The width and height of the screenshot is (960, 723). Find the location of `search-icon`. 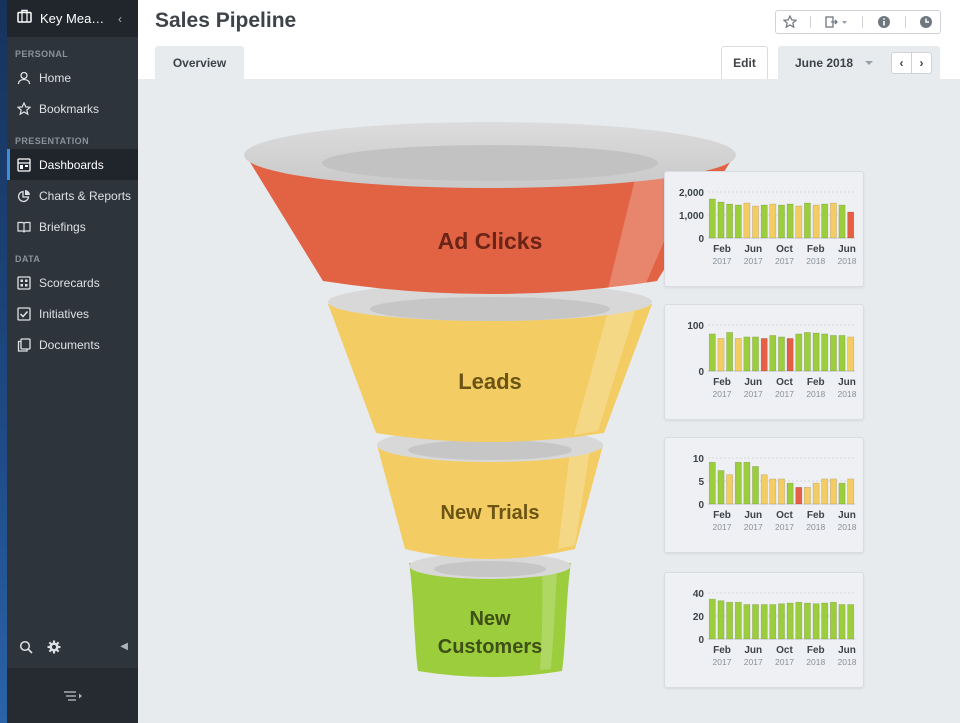

search-icon is located at coordinates (26, 647).